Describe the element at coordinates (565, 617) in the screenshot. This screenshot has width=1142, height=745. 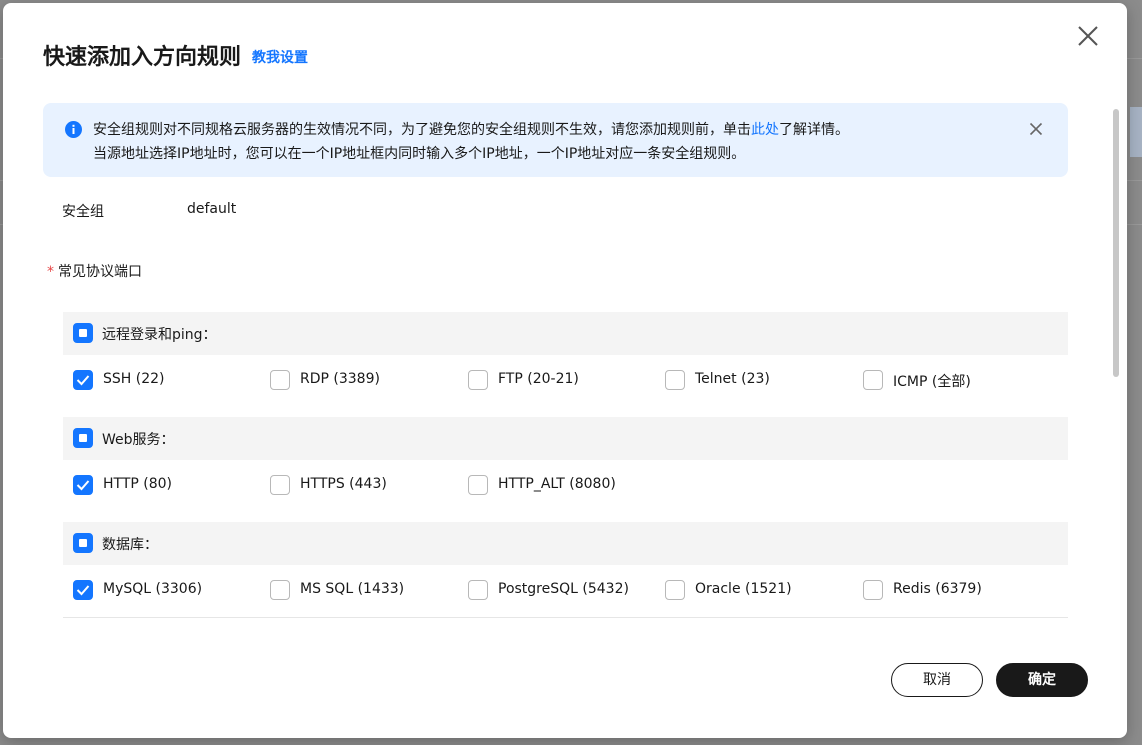
I see `ports-divider` at that location.